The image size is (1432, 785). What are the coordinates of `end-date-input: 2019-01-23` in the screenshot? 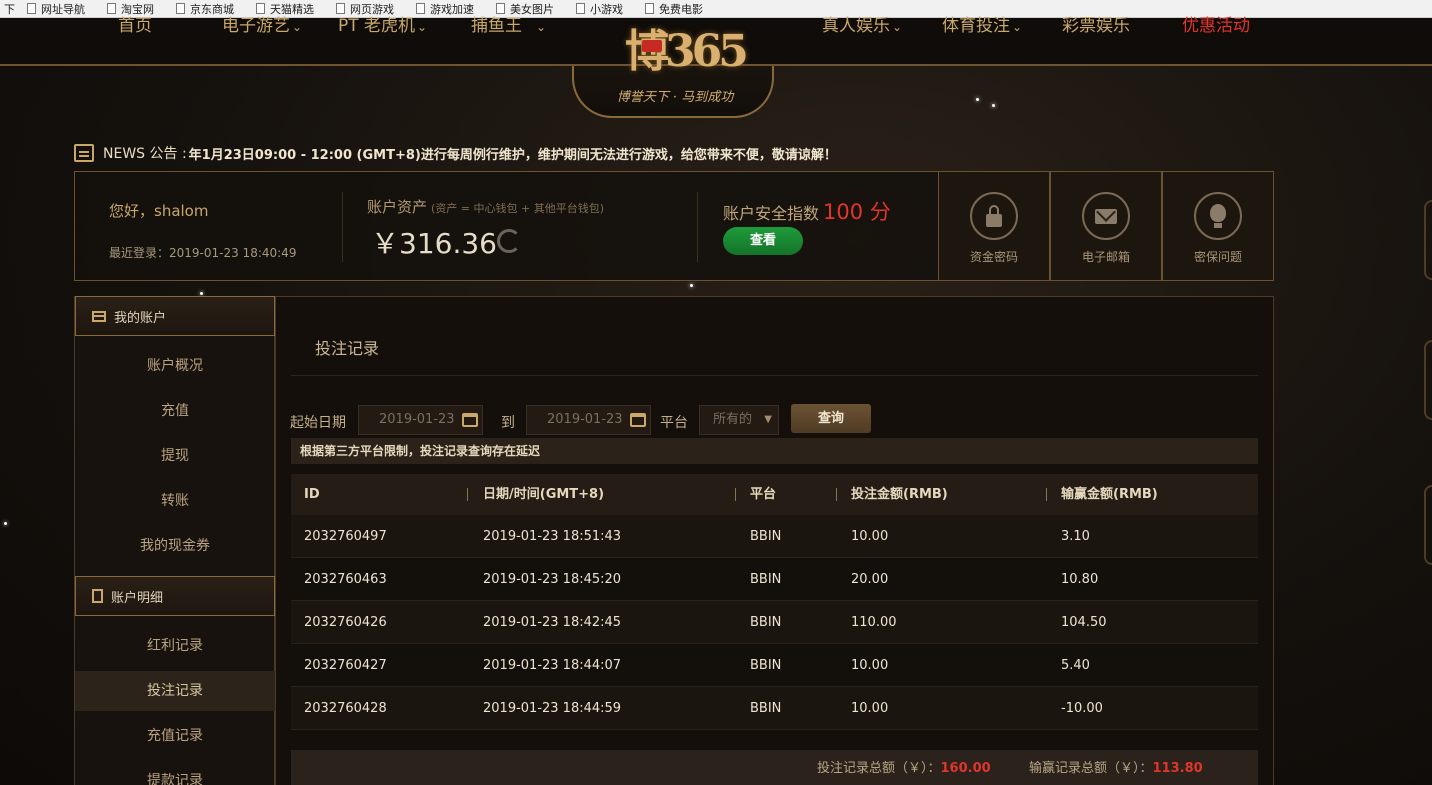 It's located at (588, 420).